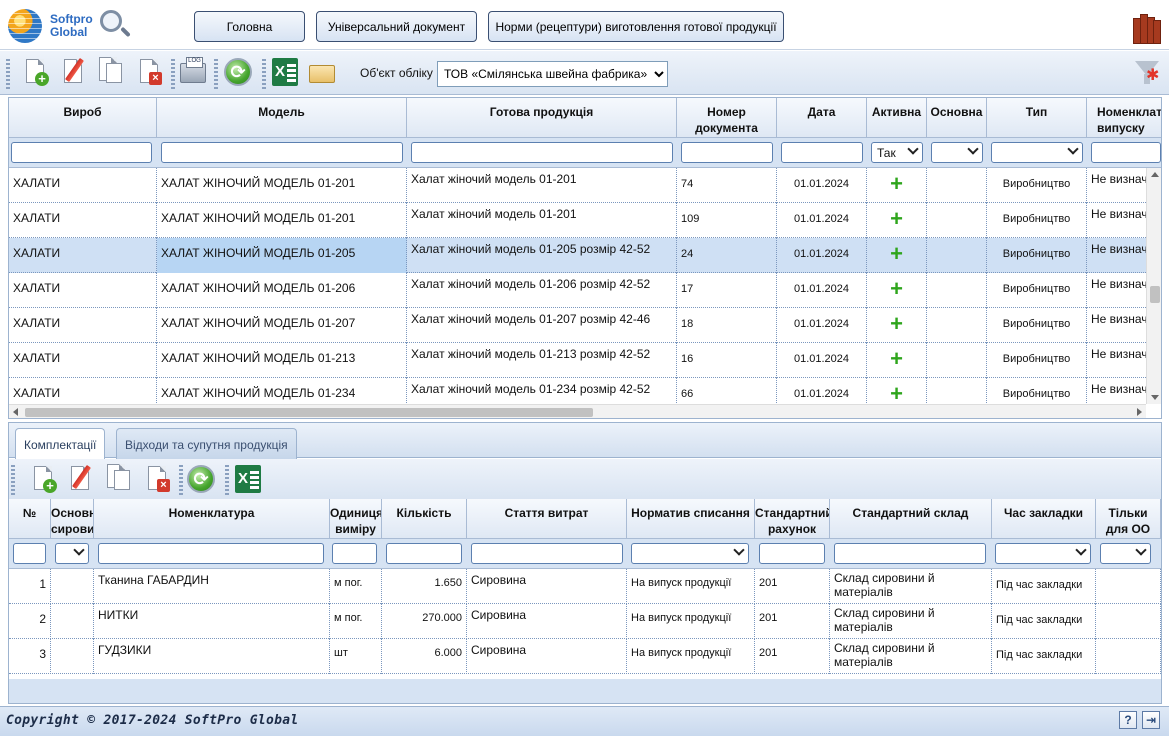  Describe the element at coordinates (212, 519) in the screenshot. I see `col-header-nomenclature: Номенклатура` at that location.